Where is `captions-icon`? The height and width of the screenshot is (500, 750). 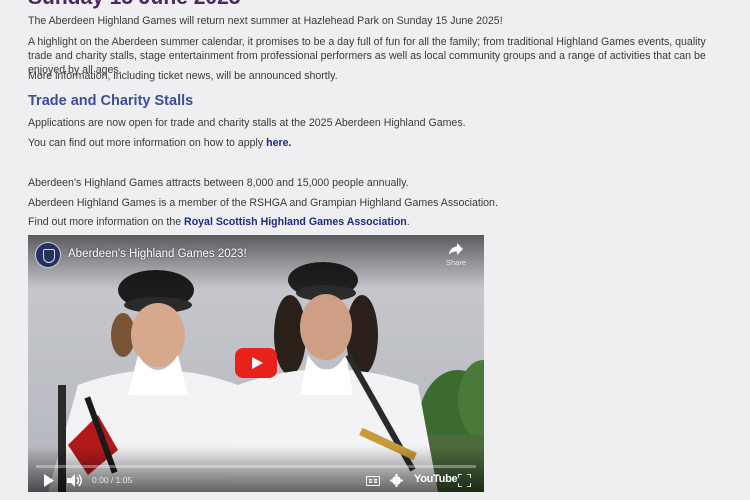 captions-icon is located at coordinates (373, 481).